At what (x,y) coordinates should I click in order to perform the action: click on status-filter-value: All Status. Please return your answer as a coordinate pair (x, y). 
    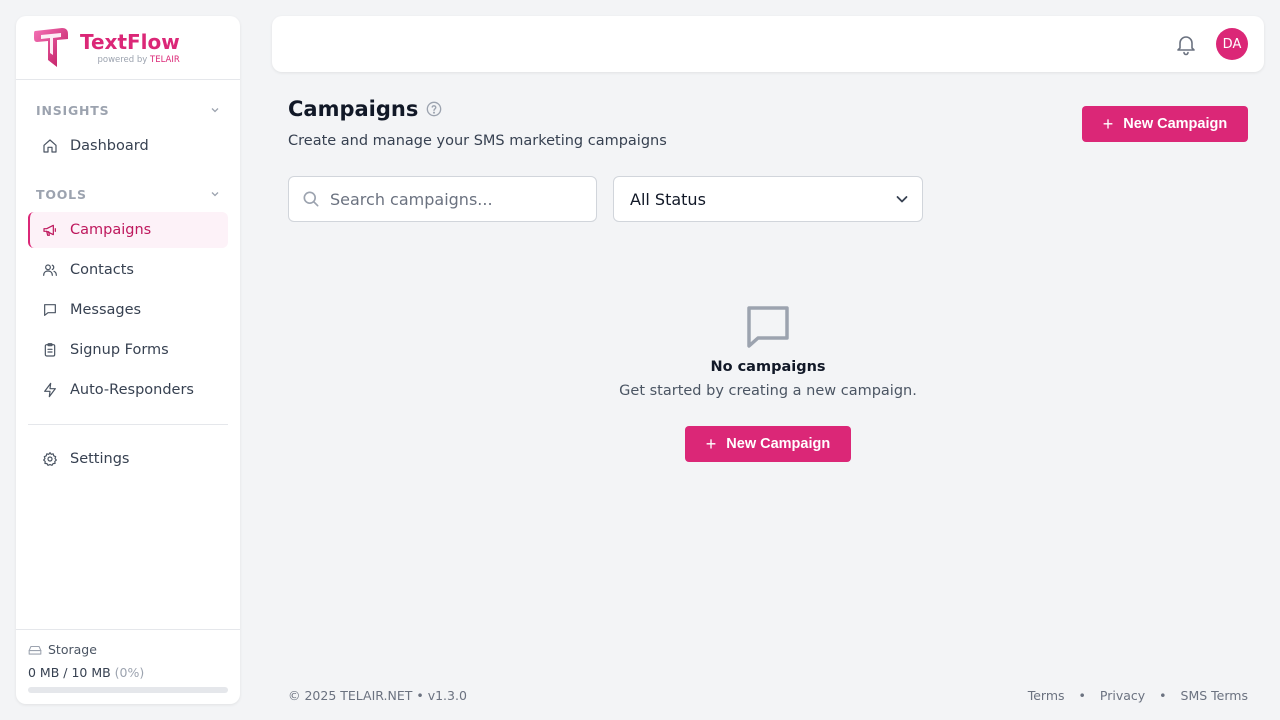
    Looking at the image, I should click on (668, 199).